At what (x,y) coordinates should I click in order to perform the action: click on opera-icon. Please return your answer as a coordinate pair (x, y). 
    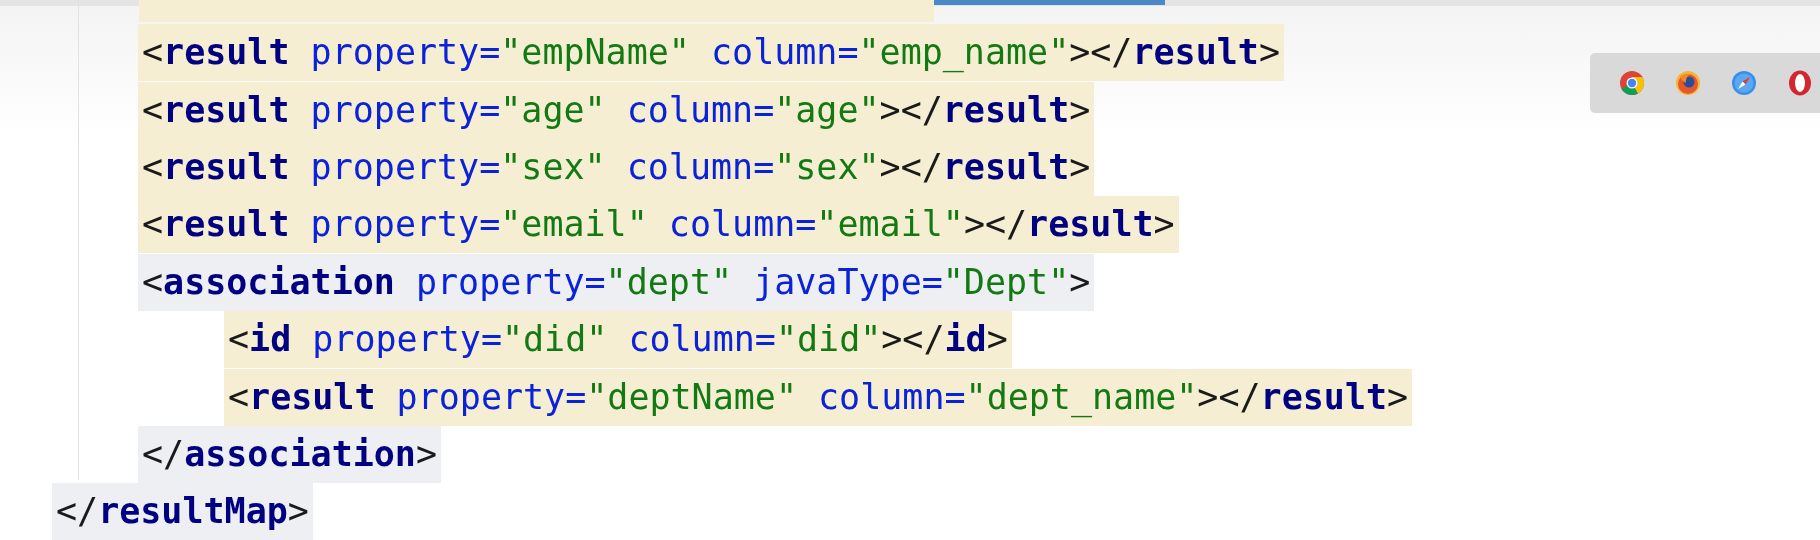
    Looking at the image, I should click on (1800, 83).